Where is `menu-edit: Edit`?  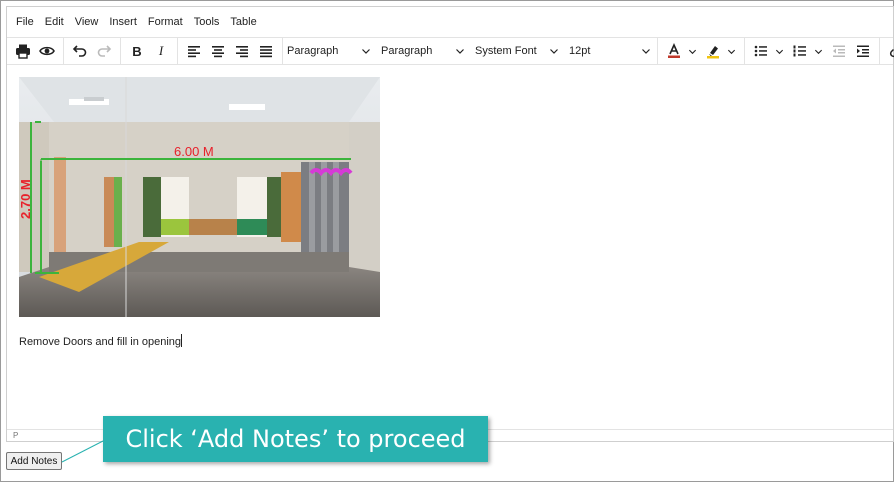 menu-edit: Edit is located at coordinates (54, 22).